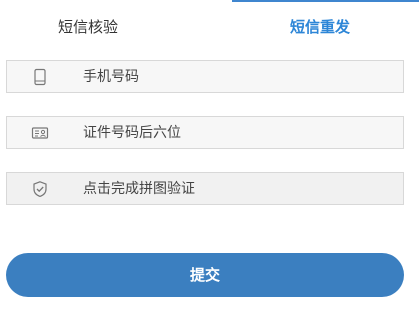 The image size is (419, 314). What do you see at coordinates (40, 133) in the screenshot?
I see `id-card-icon` at bounding box center [40, 133].